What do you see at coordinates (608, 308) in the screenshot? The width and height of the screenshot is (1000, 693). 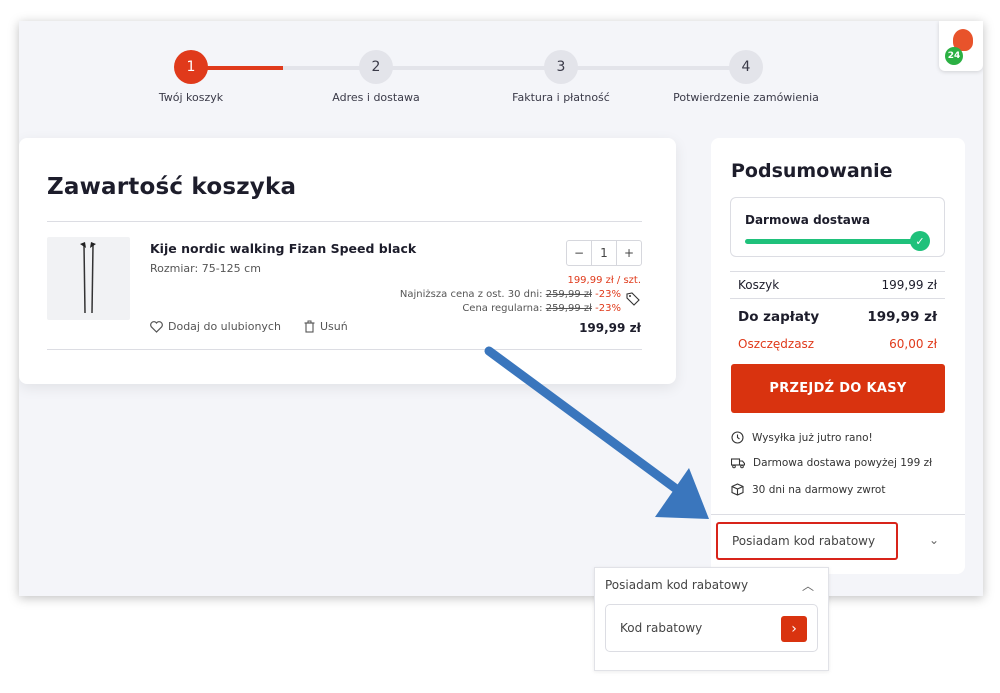 I see `regular-price-discount: -23%` at bounding box center [608, 308].